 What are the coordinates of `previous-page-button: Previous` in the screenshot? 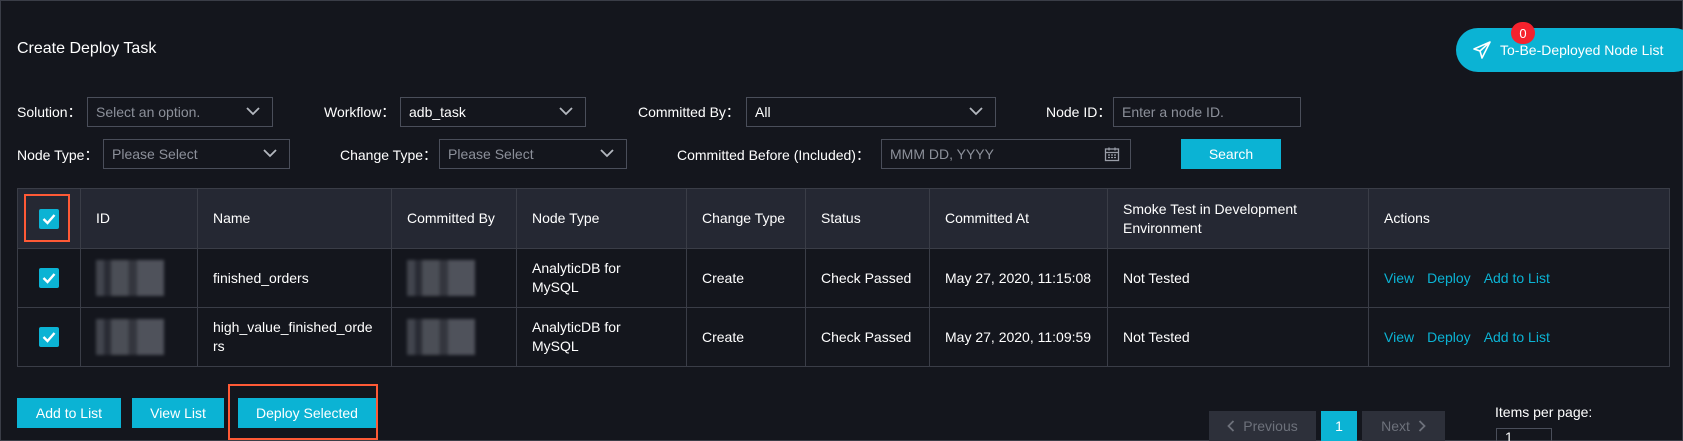 It's located at (1262, 426).